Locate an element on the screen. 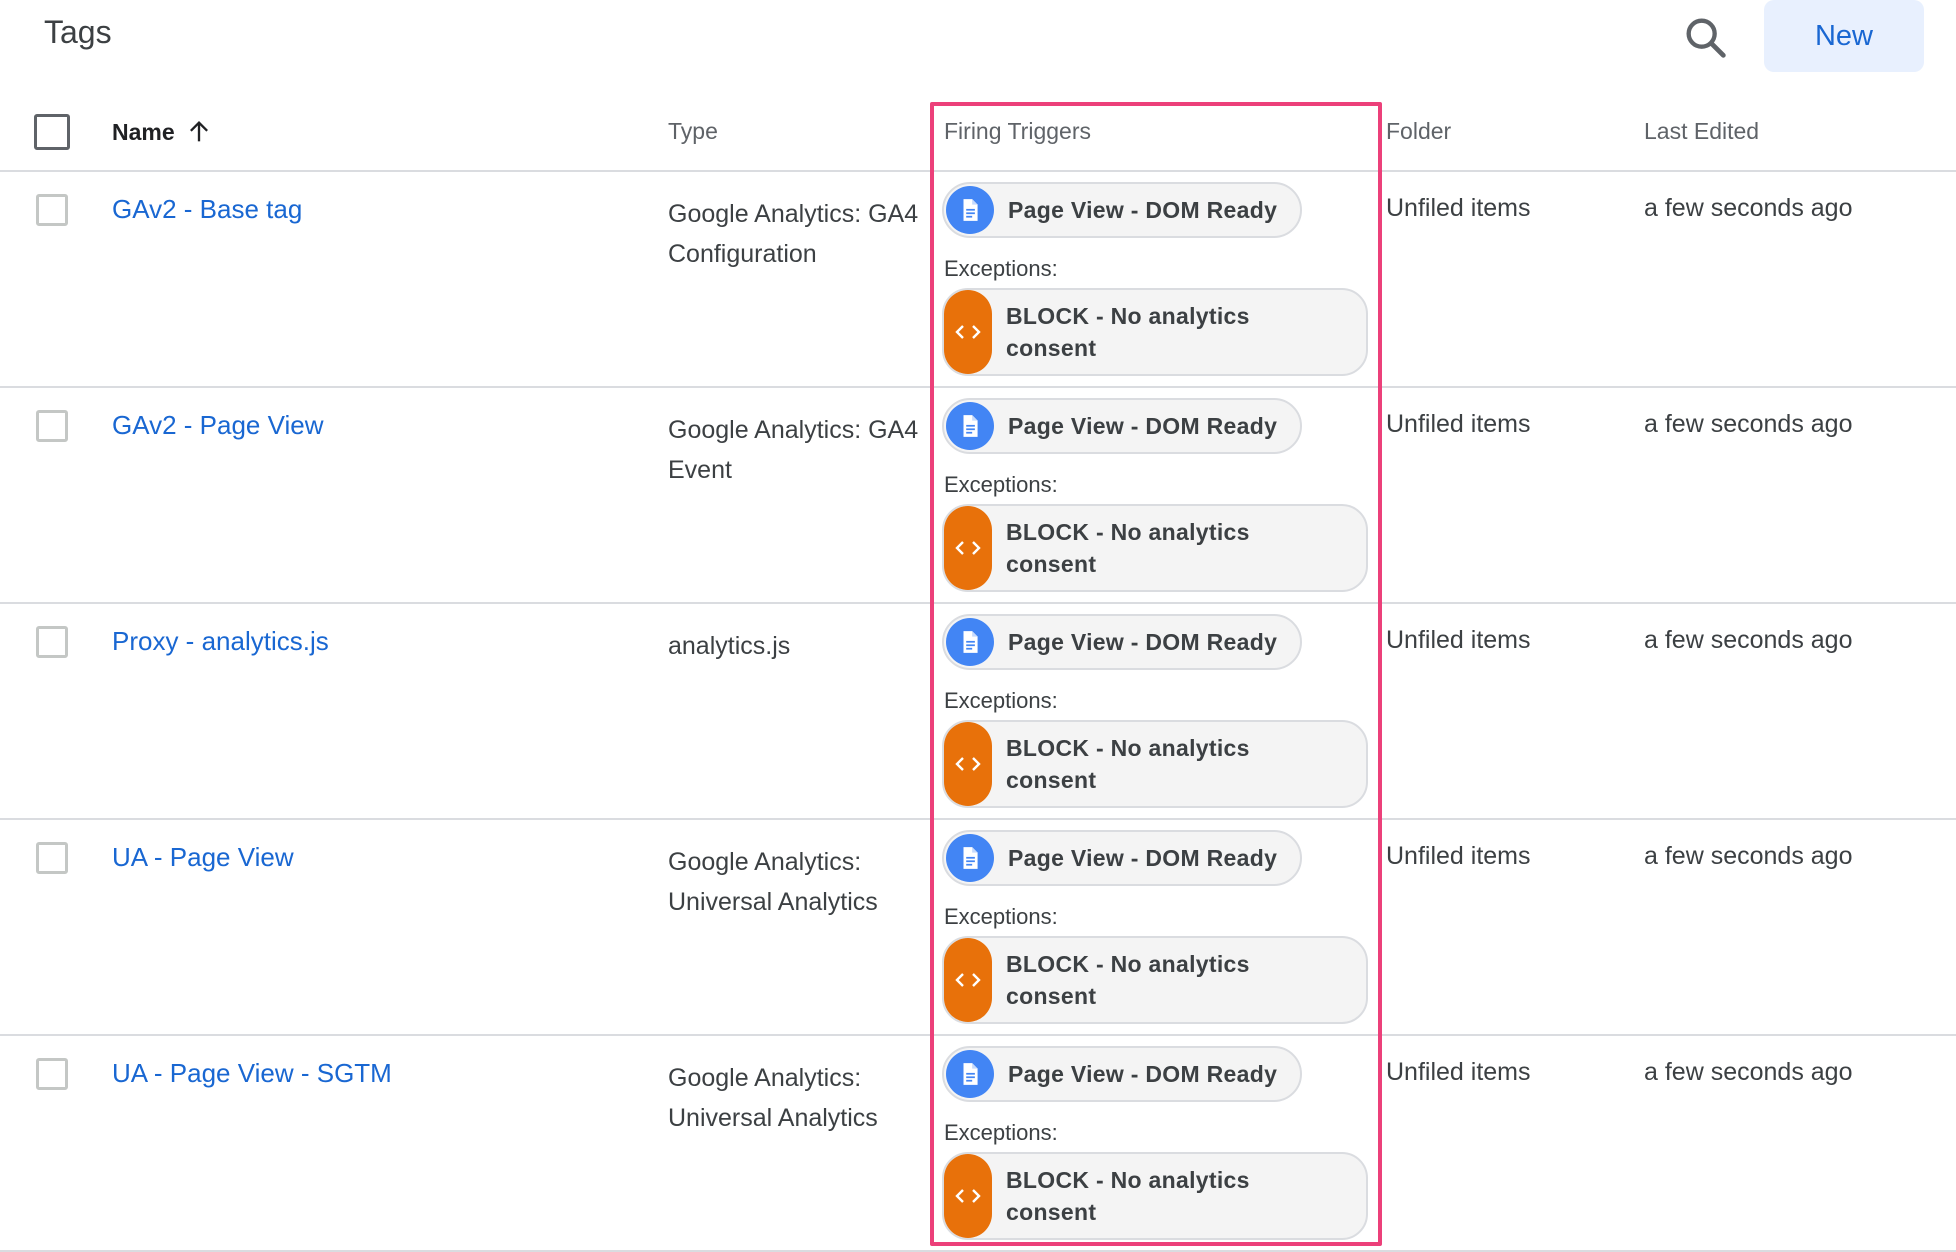 This screenshot has width=1956, height=1252. column-header-last-edited: Last Edited is located at coordinates (1701, 131).